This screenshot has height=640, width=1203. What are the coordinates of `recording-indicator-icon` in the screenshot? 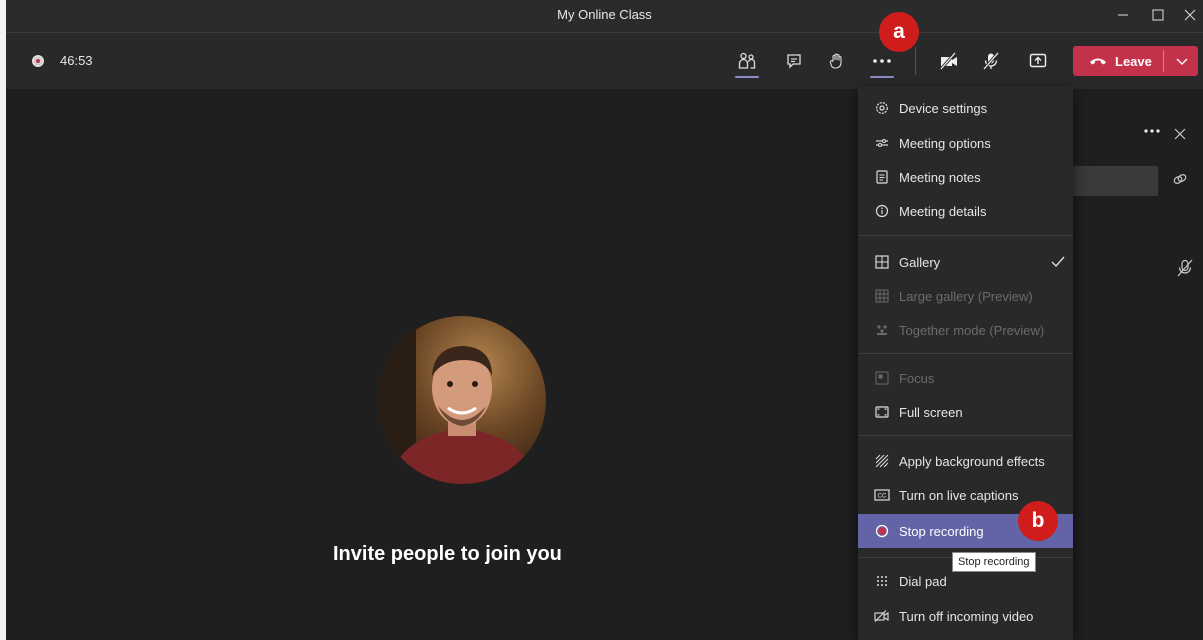 It's located at (38, 61).